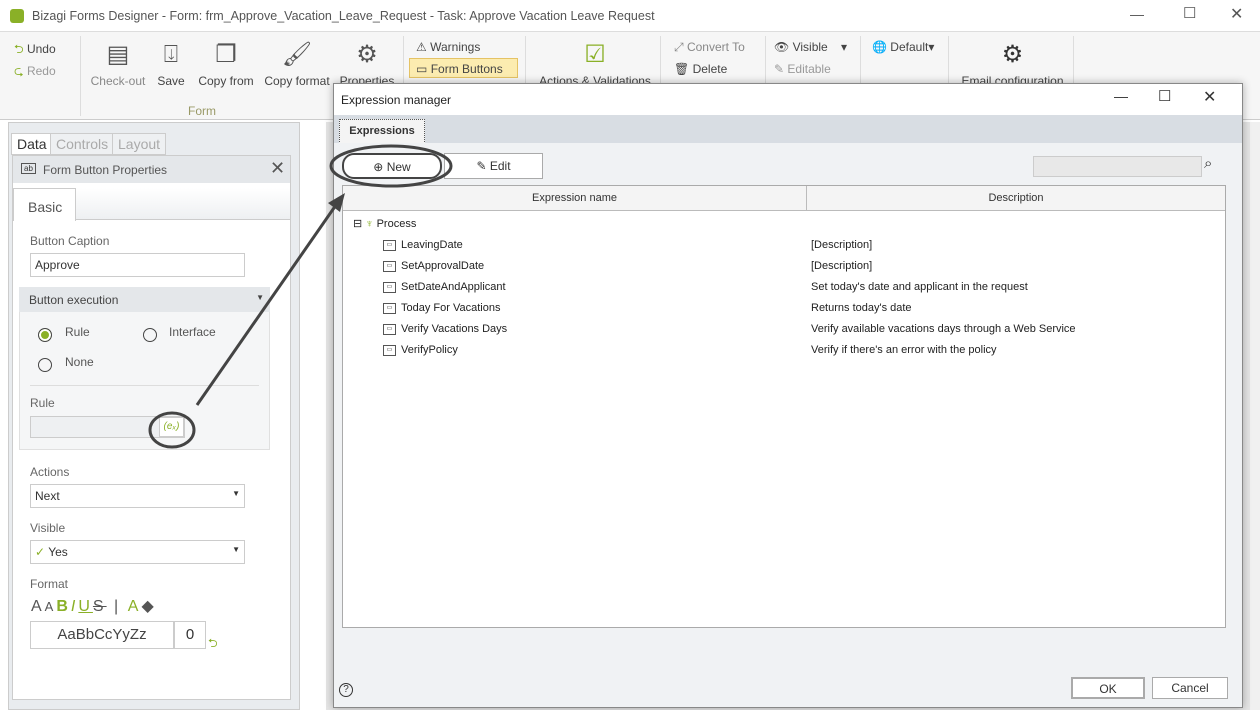 Image resolution: width=1260 pixels, height=710 pixels. I want to click on form-buttons-button: ▭ Form Buttons, so click(463, 68).